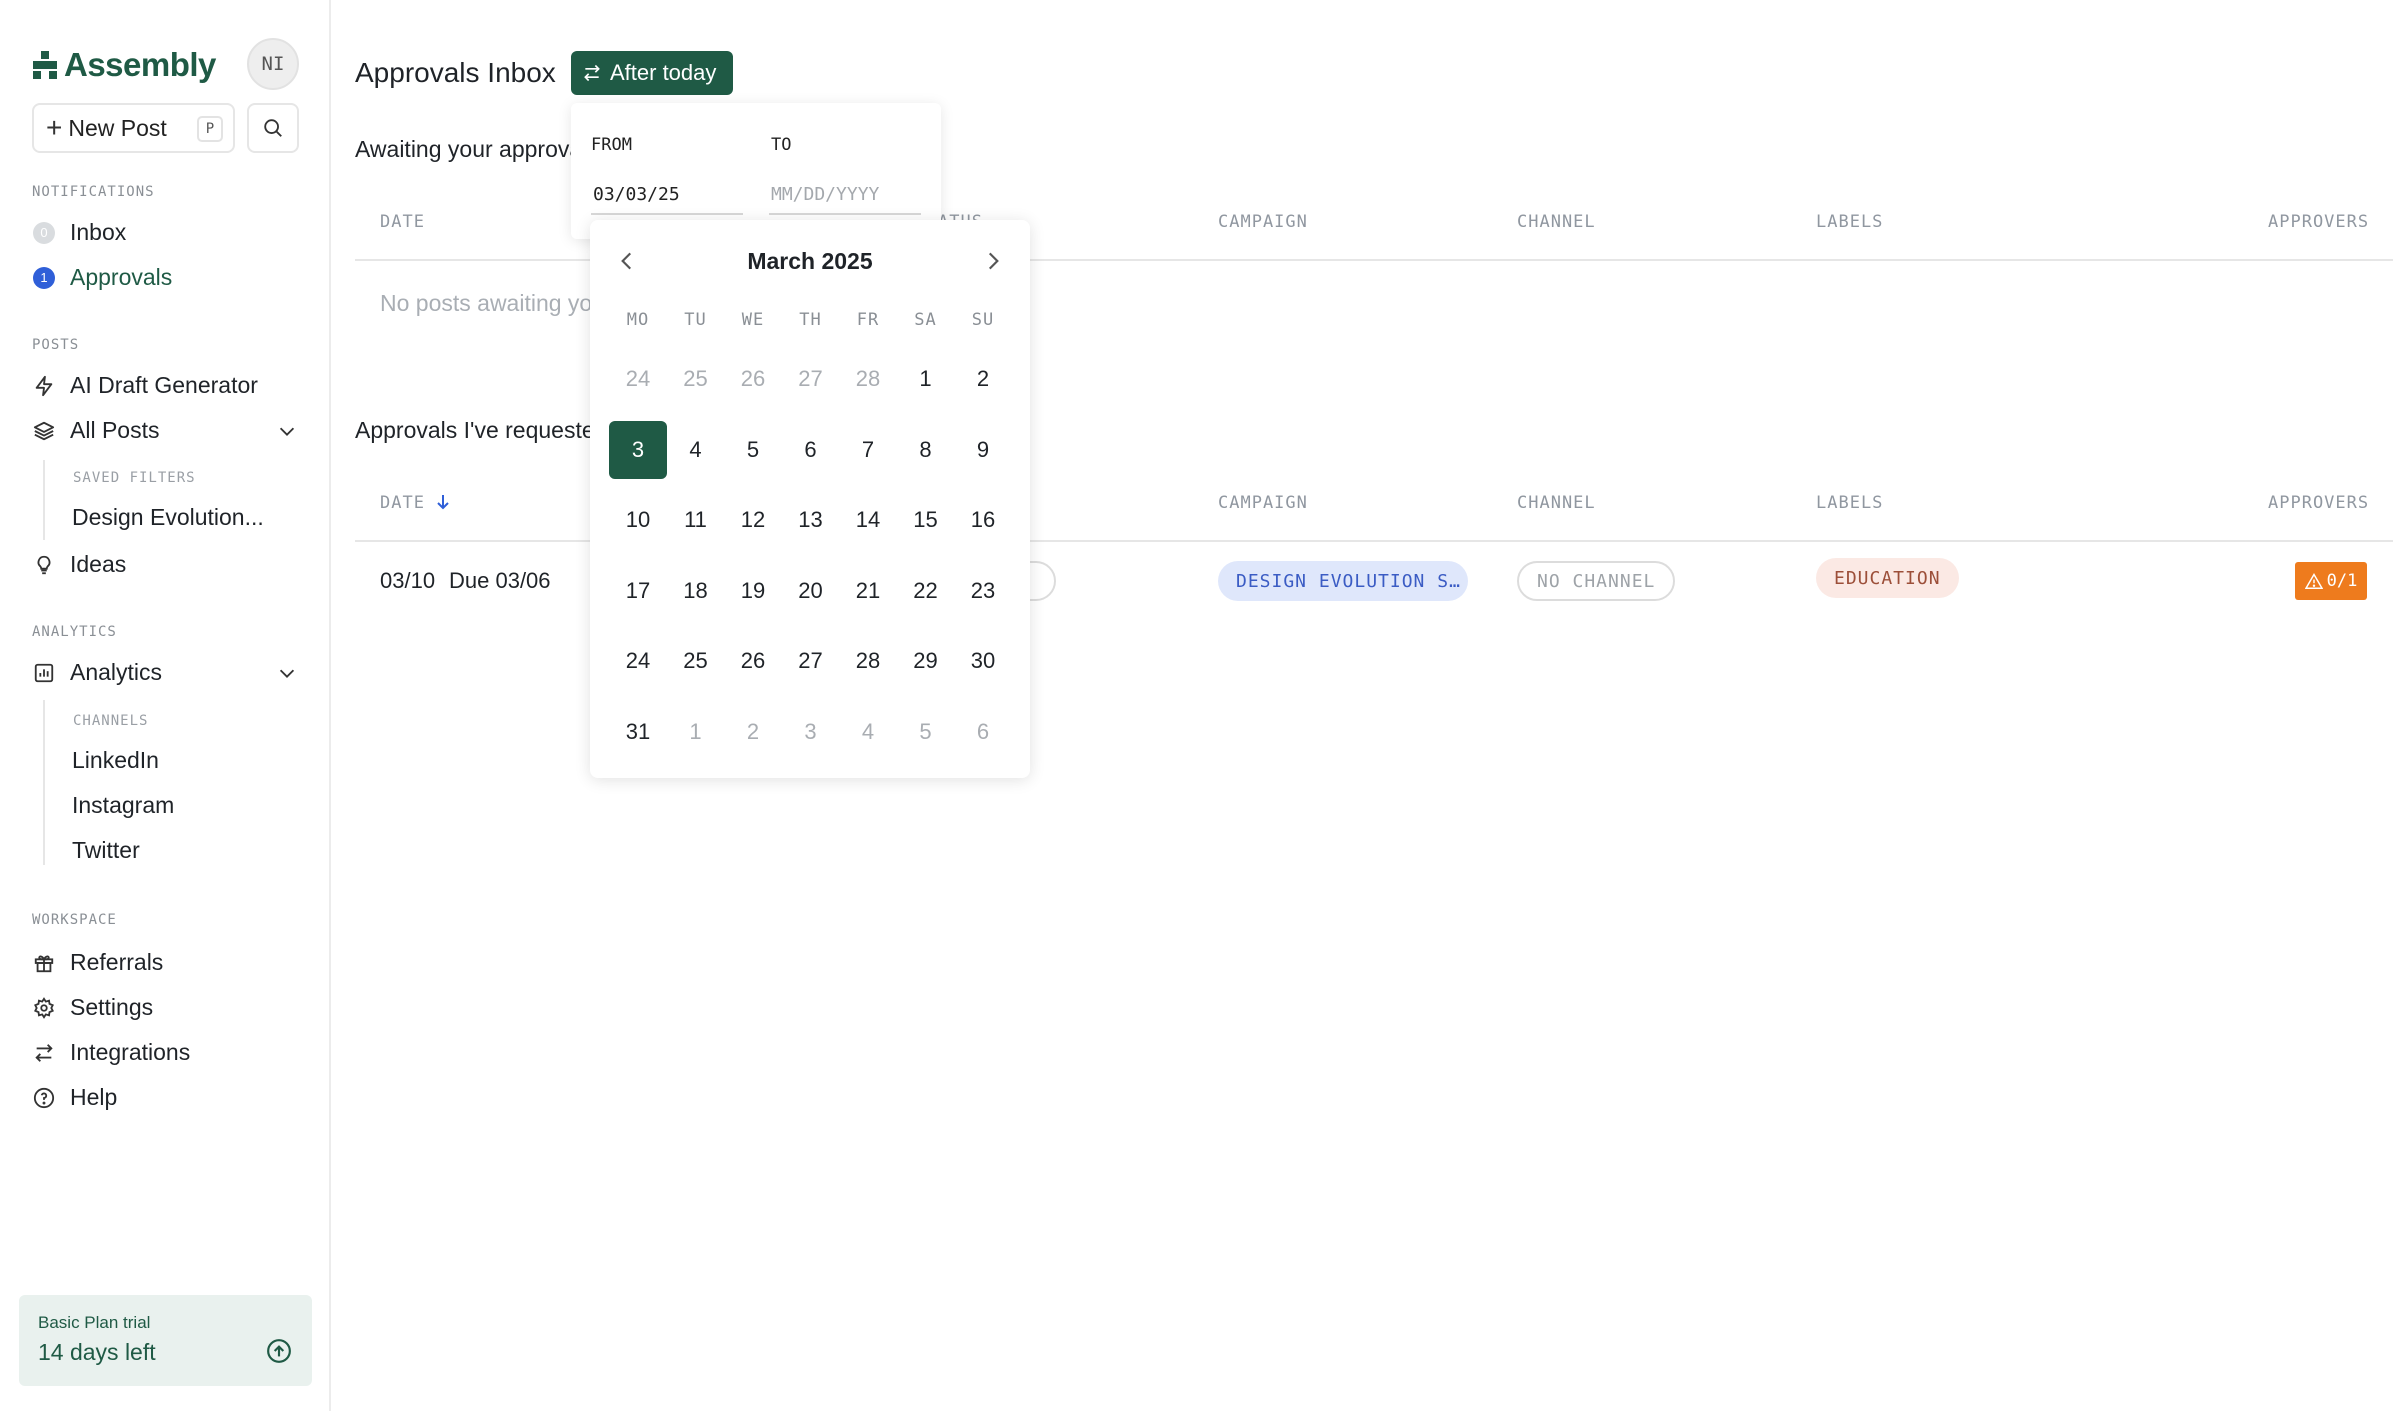  Describe the element at coordinates (93, 192) in the screenshot. I see `section-label-notifications: NOTIFICATIONS` at that location.